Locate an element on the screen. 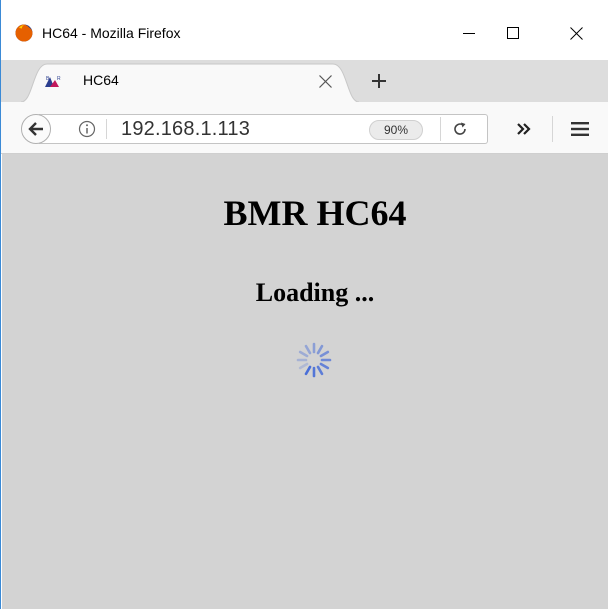 This screenshot has height=609, width=608. tab-title: HC64 is located at coordinates (101, 80).